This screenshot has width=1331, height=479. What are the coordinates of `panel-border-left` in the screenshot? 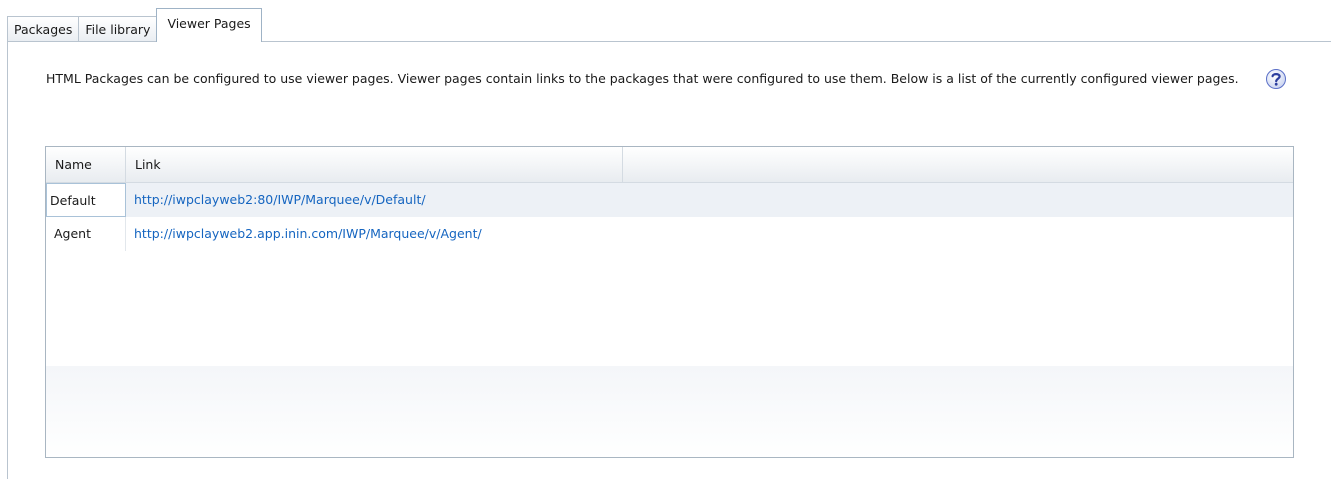 It's located at (7, 260).